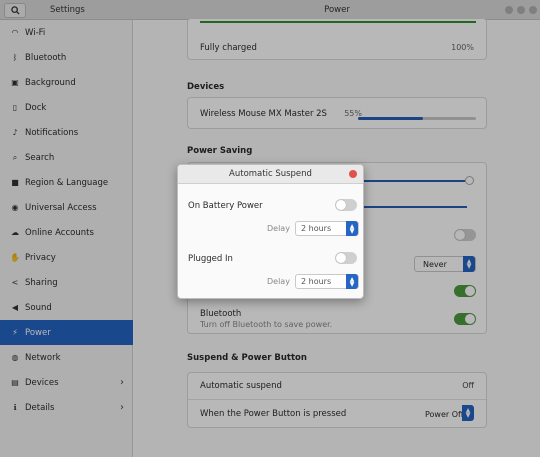 This screenshot has height=457, width=540. What do you see at coordinates (210, 259) in the screenshot?
I see `plugged-in-label: Plugged In` at bounding box center [210, 259].